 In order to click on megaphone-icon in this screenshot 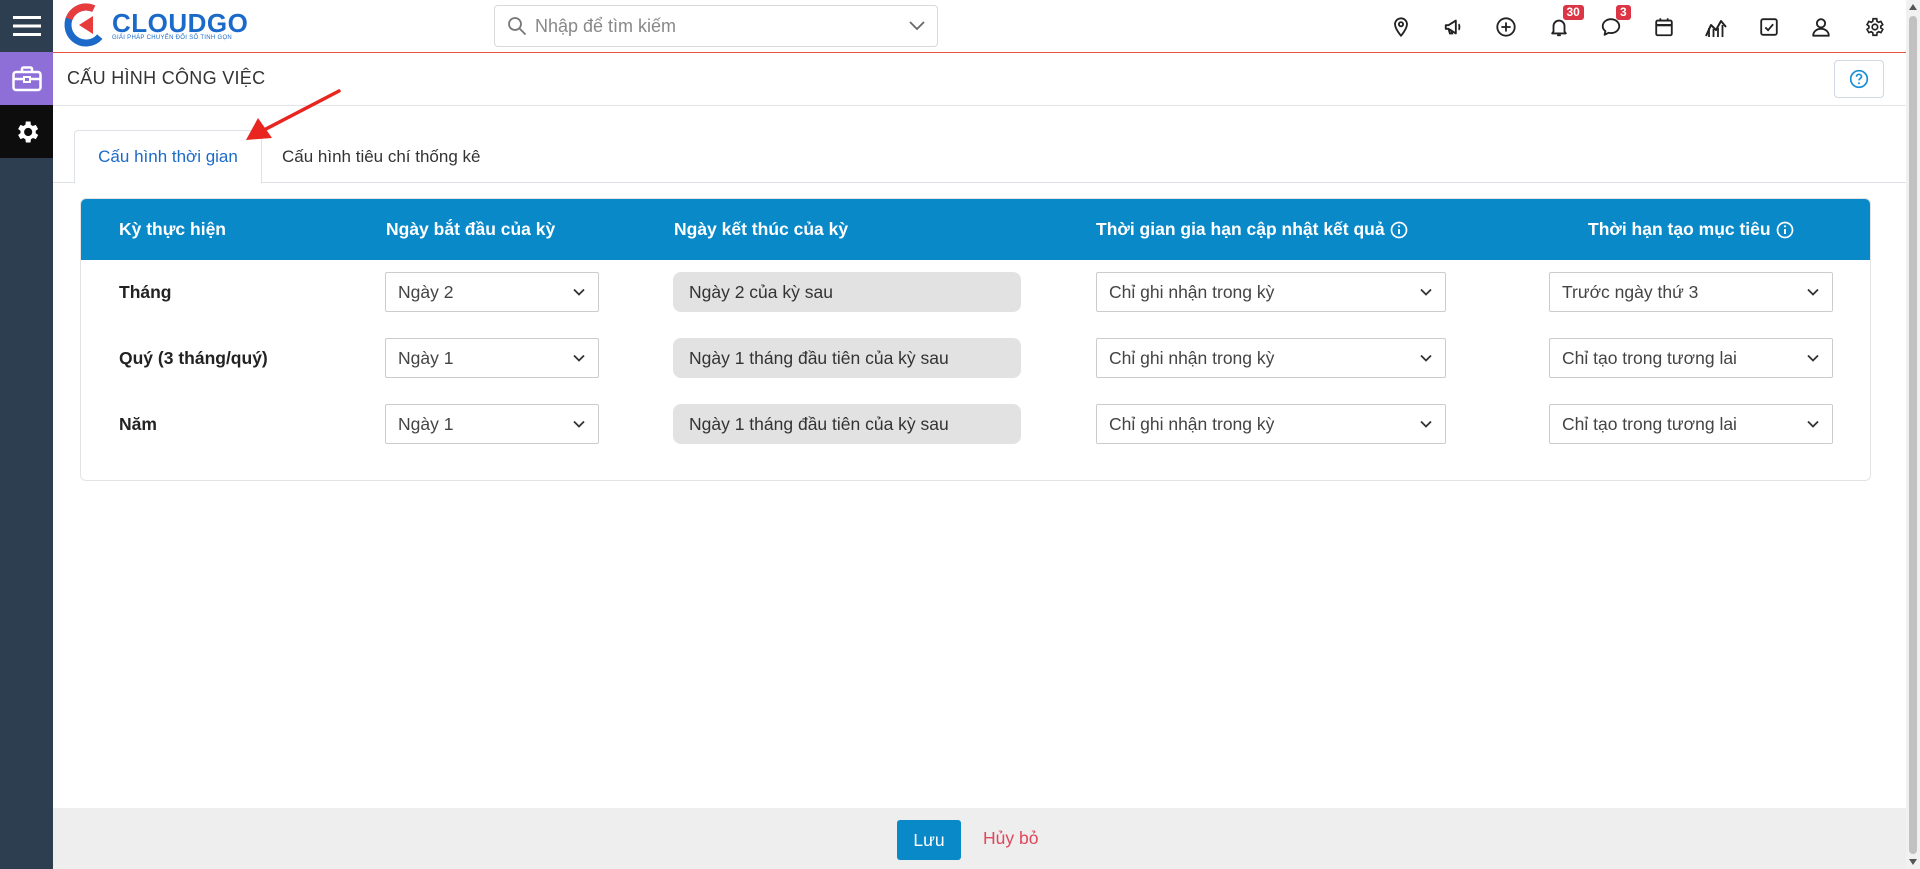, I will do `click(1454, 26)`.